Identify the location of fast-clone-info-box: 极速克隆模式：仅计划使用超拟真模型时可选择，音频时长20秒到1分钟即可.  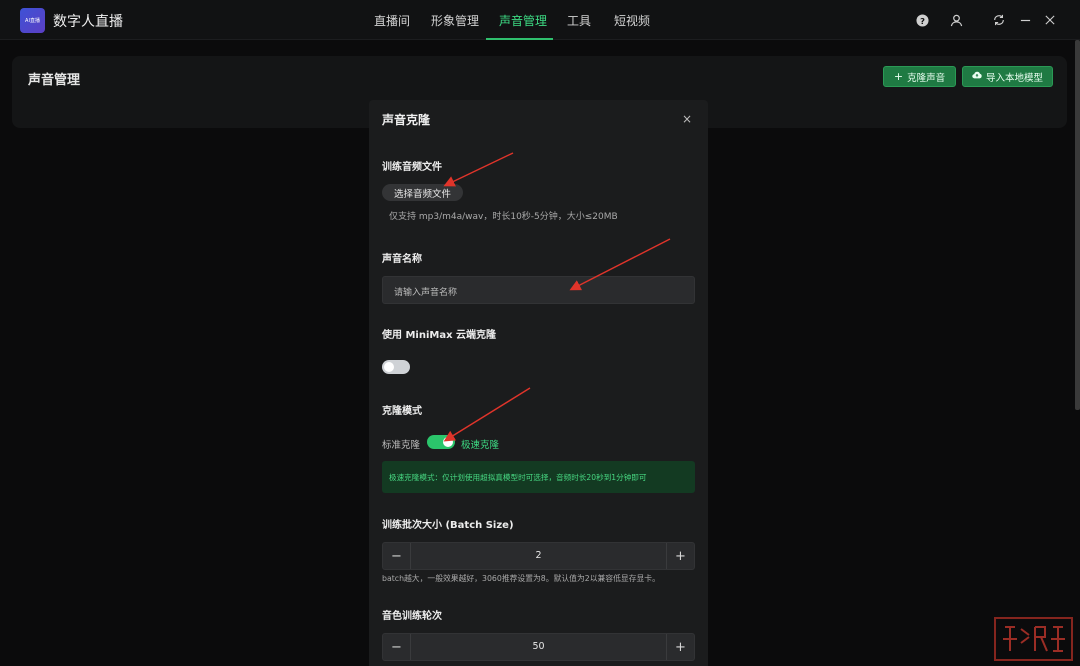
(538, 477).